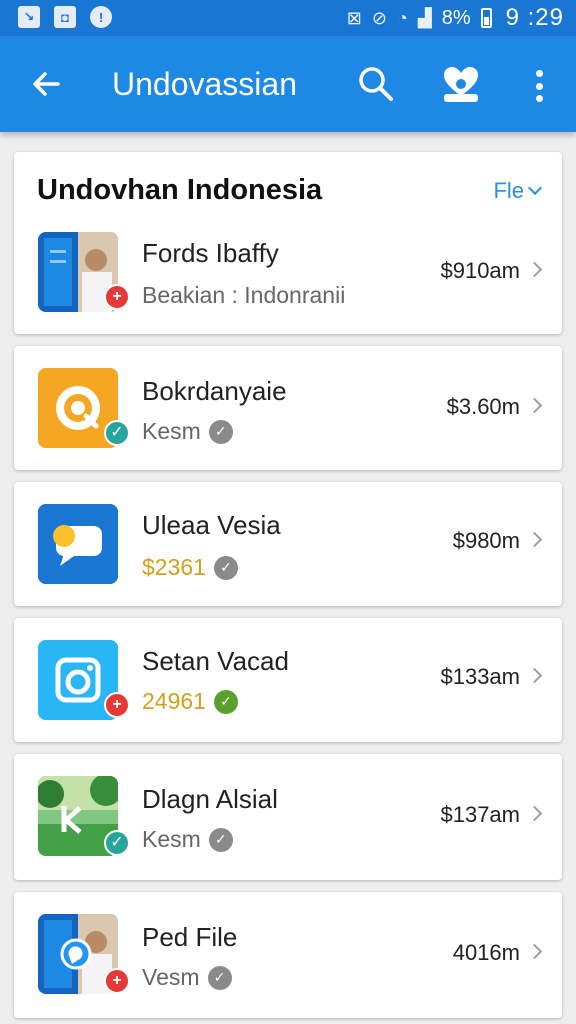 The height and width of the screenshot is (1024, 576). Describe the element at coordinates (486, 18) in the screenshot. I see `battery-icon` at that location.